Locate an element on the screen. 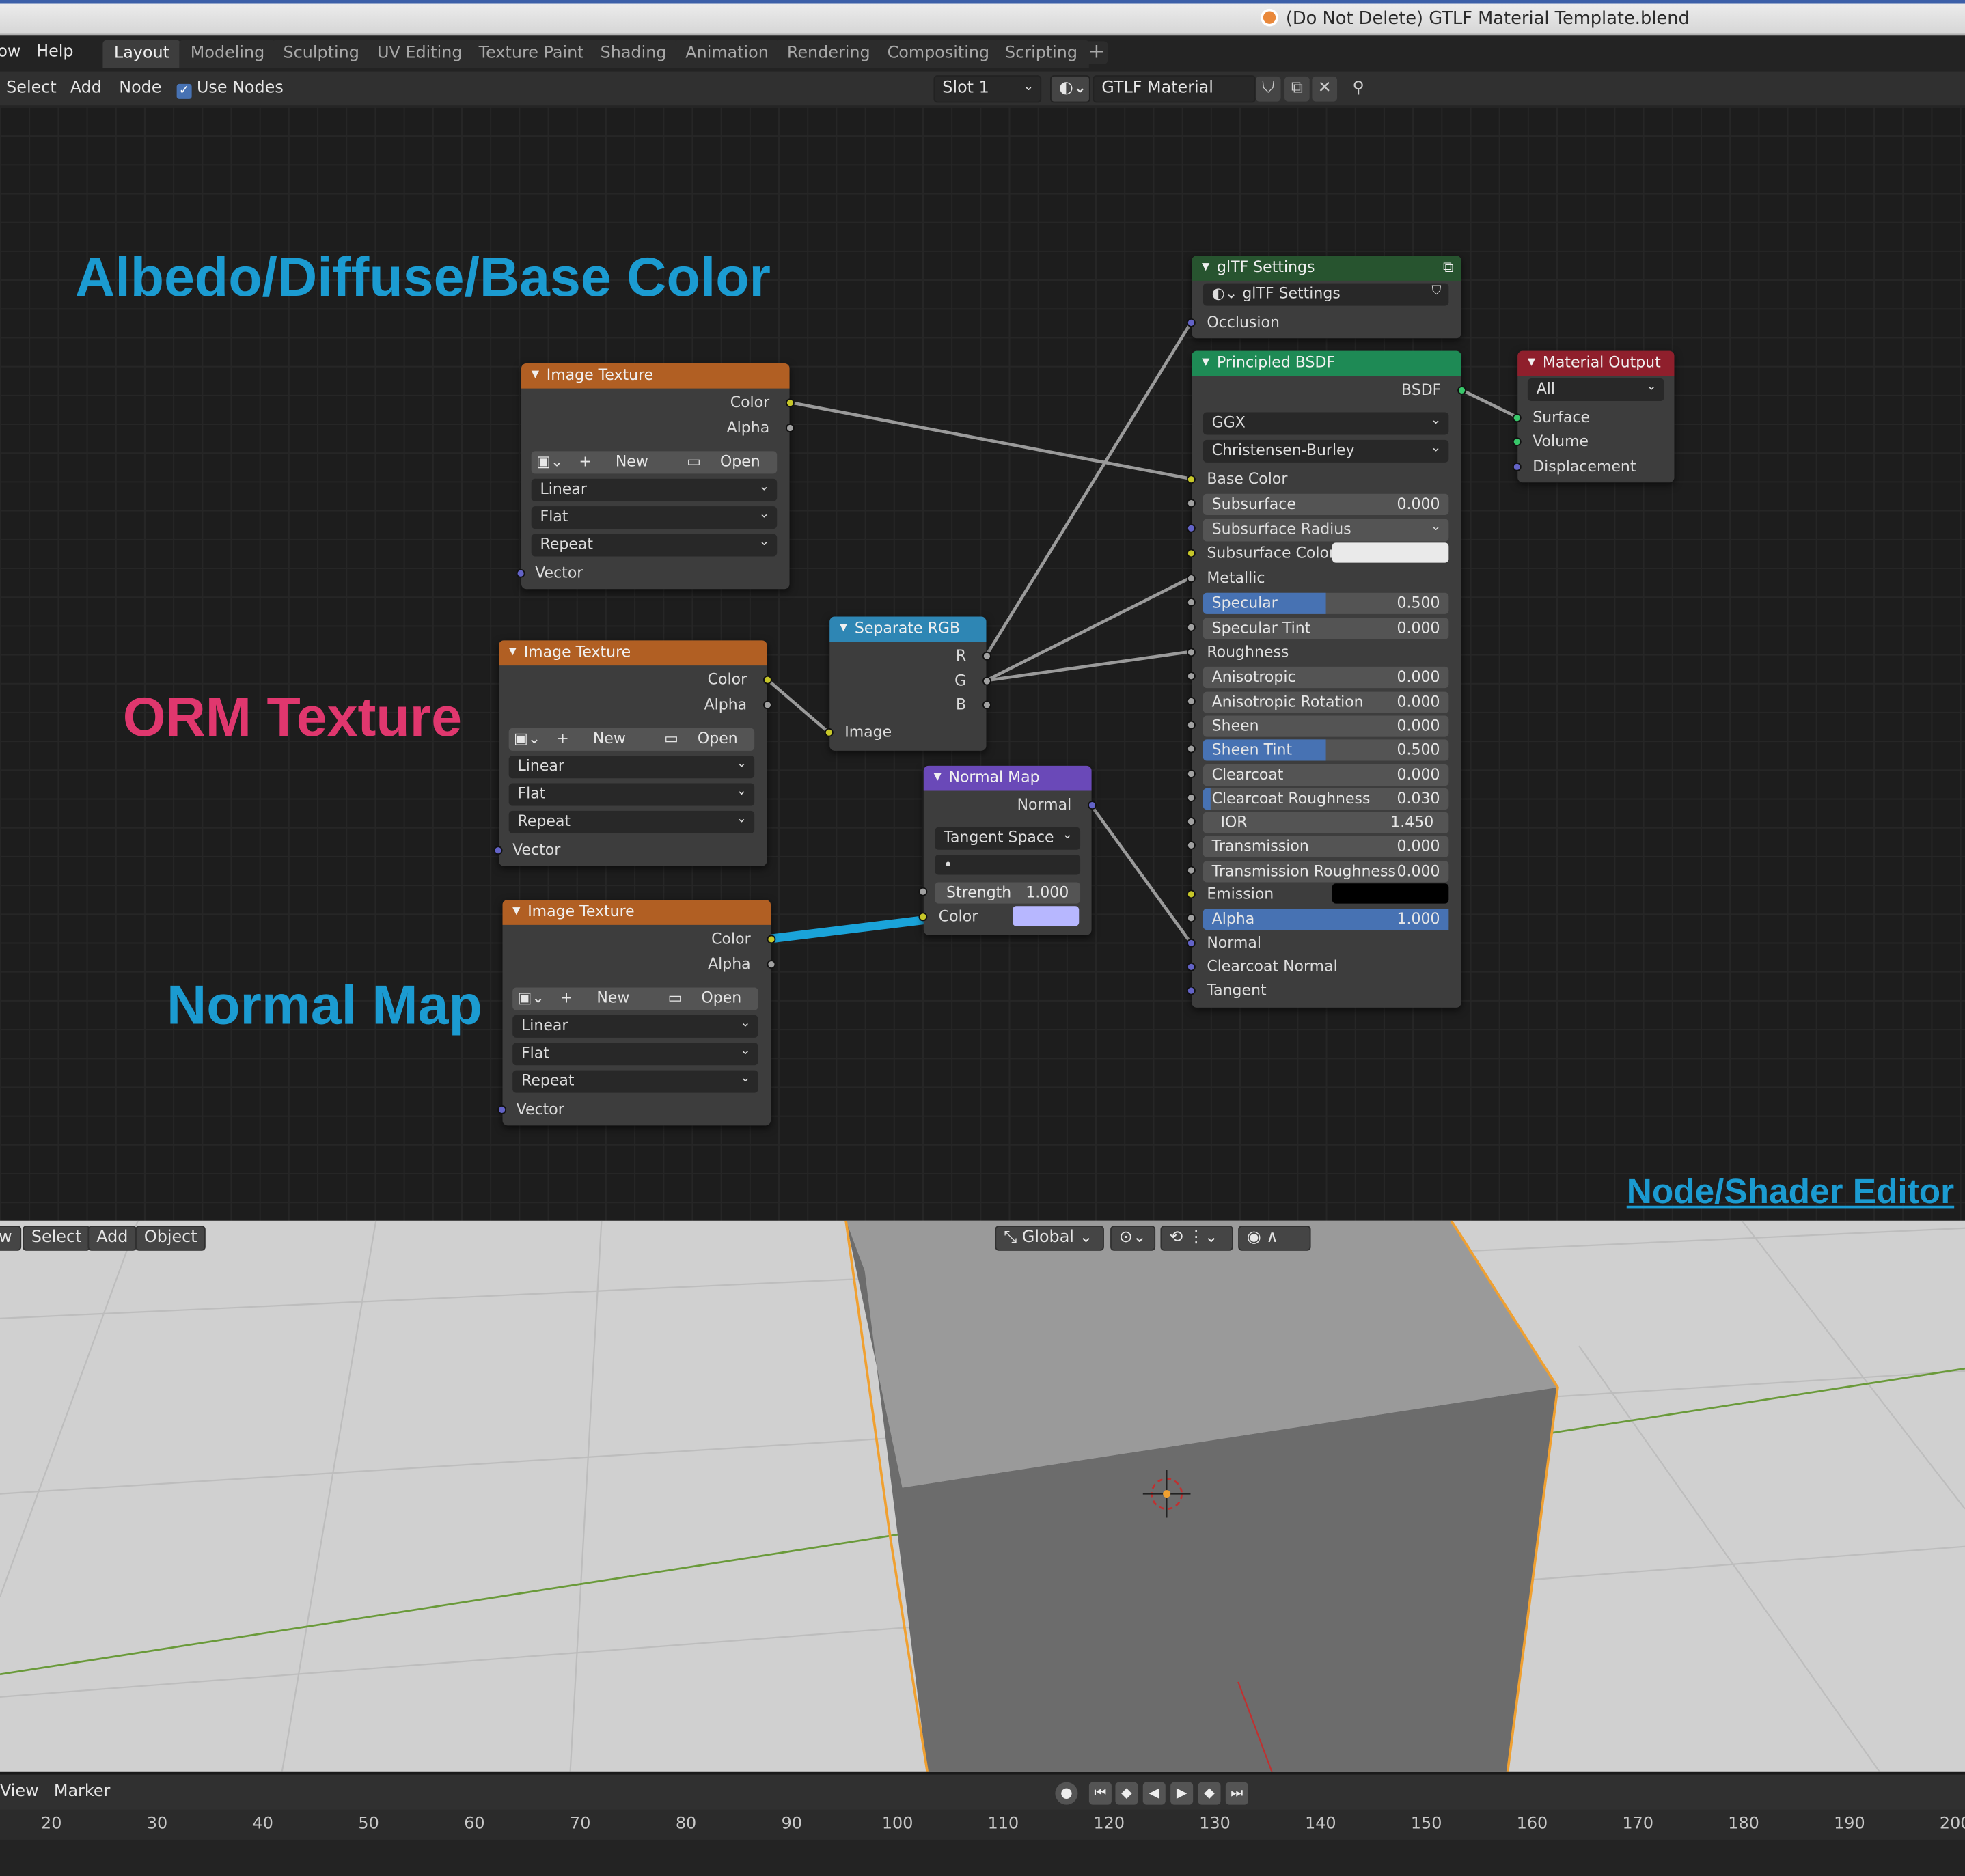 Image resolution: width=1965 pixels, height=1876 pixels. socket-image is located at coordinates (829, 733).